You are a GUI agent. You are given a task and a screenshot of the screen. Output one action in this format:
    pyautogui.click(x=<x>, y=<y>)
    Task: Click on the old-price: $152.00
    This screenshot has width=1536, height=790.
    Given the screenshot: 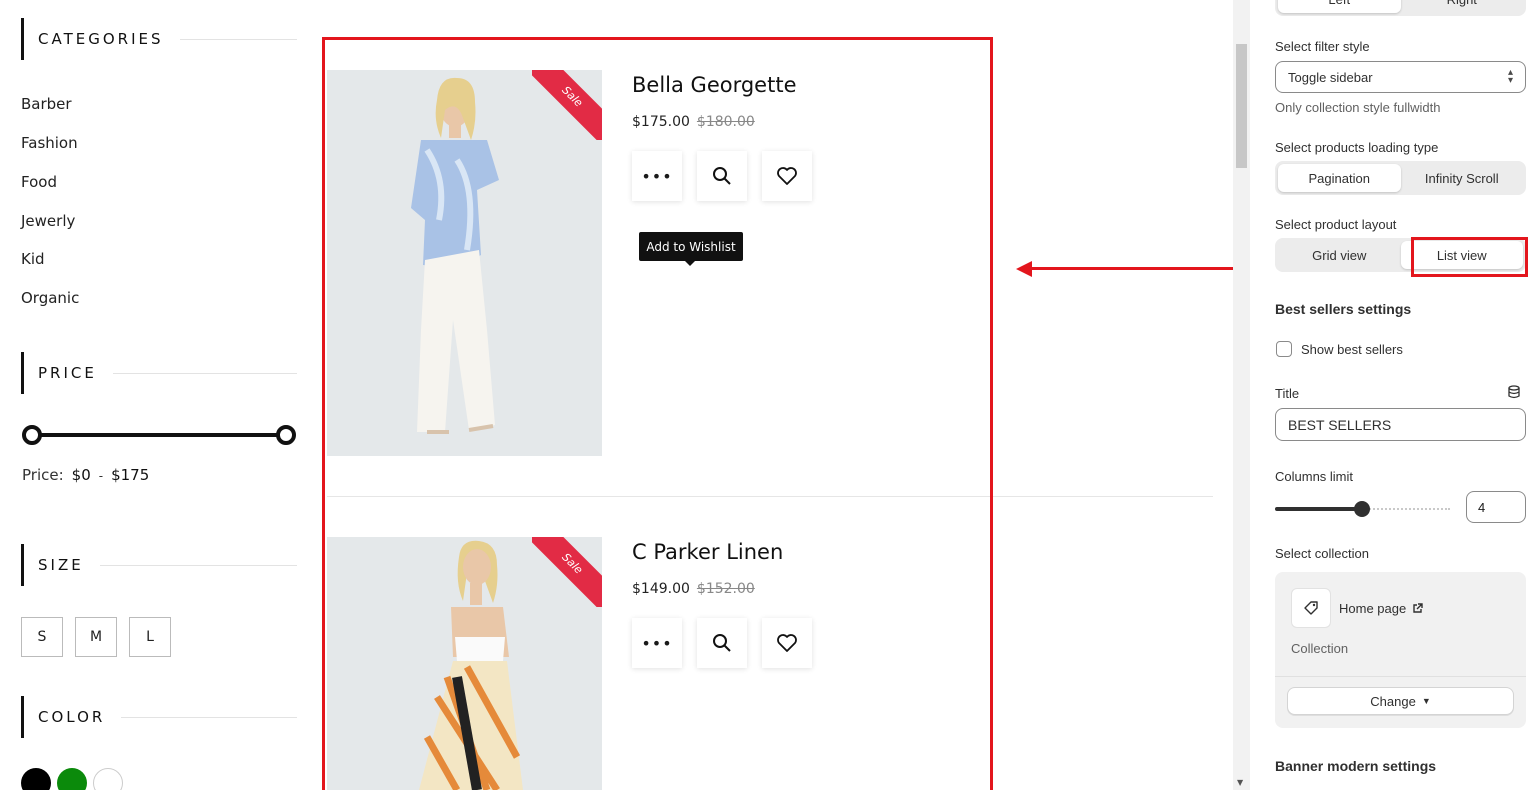 What is the action you would take?
    pyautogui.click(x=725, y=589)
    